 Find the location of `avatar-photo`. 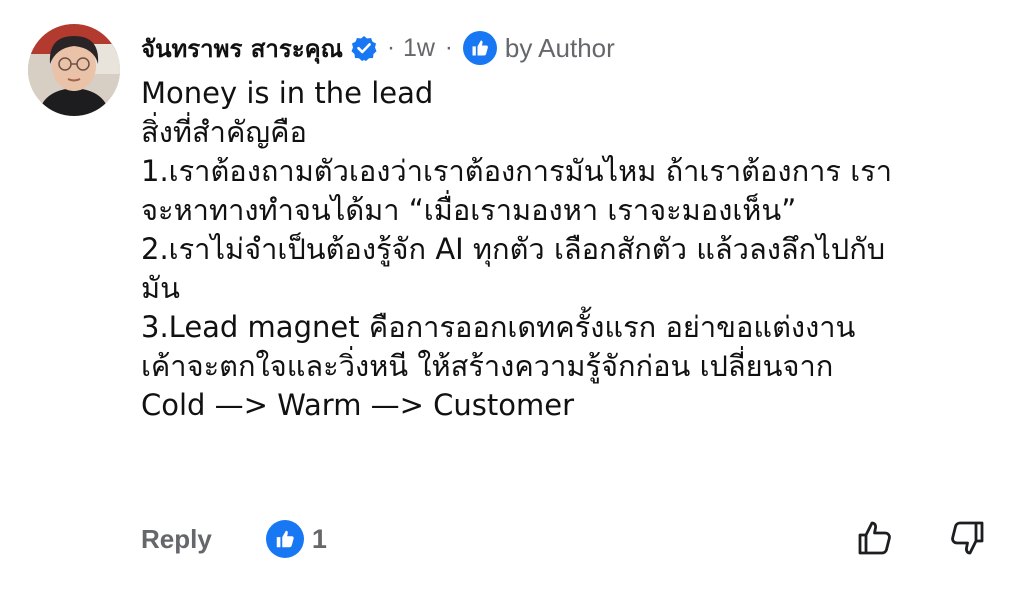

avatar-photo is located at coordinates (74, 70).